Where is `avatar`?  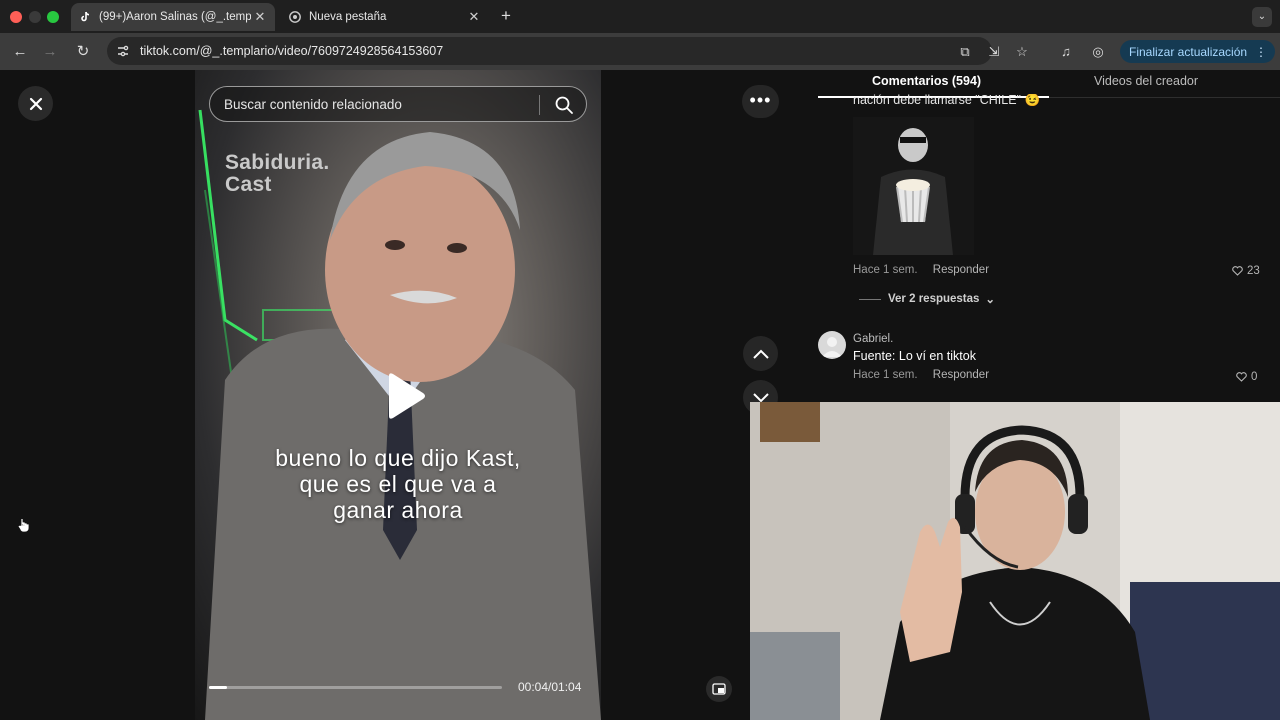 avatar is located at coordinates (832, 345).